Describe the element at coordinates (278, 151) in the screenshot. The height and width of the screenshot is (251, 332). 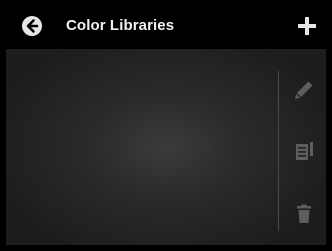
I see `toolbar-divider` at that location.